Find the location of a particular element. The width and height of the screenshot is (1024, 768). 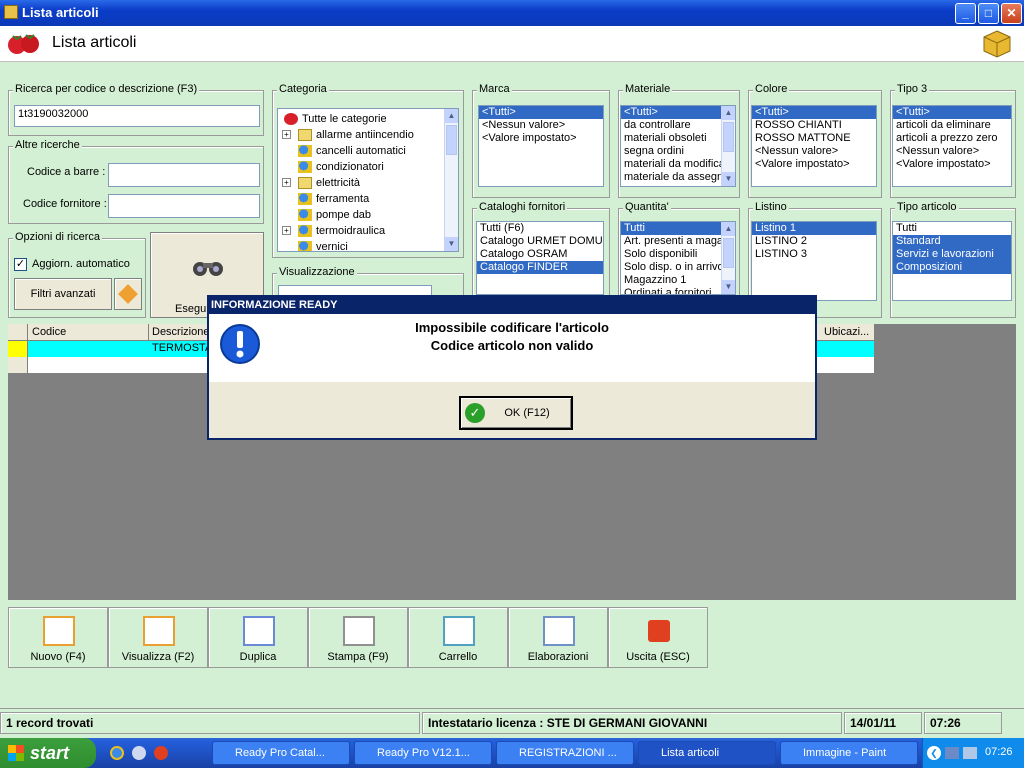

brand-item: <Tutti> is located at coordinates (541, 112).